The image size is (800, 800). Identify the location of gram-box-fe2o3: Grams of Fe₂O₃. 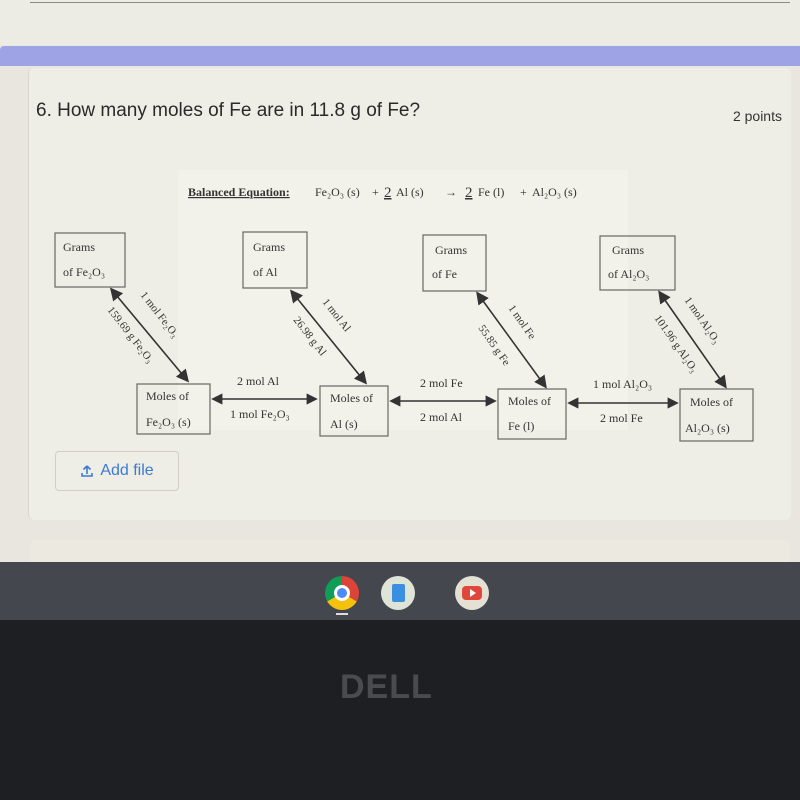
(90, 260).